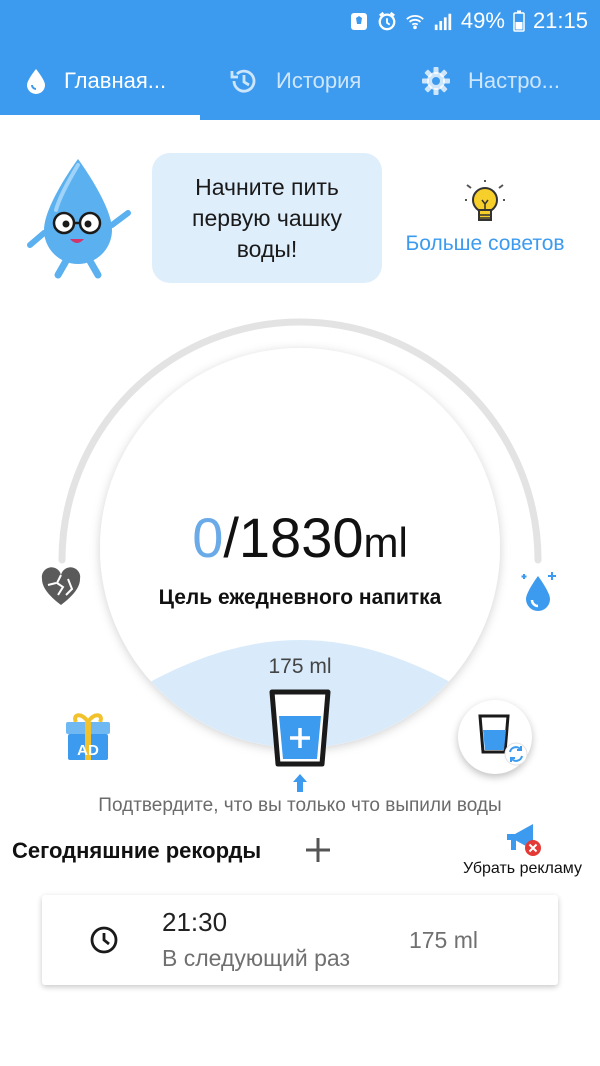 The width and height of the screenshot is (600, 1066). What do you see at coordinates (358, 21) in the screenshot?
I see `notification-icon` at bounding box center [358, 21].